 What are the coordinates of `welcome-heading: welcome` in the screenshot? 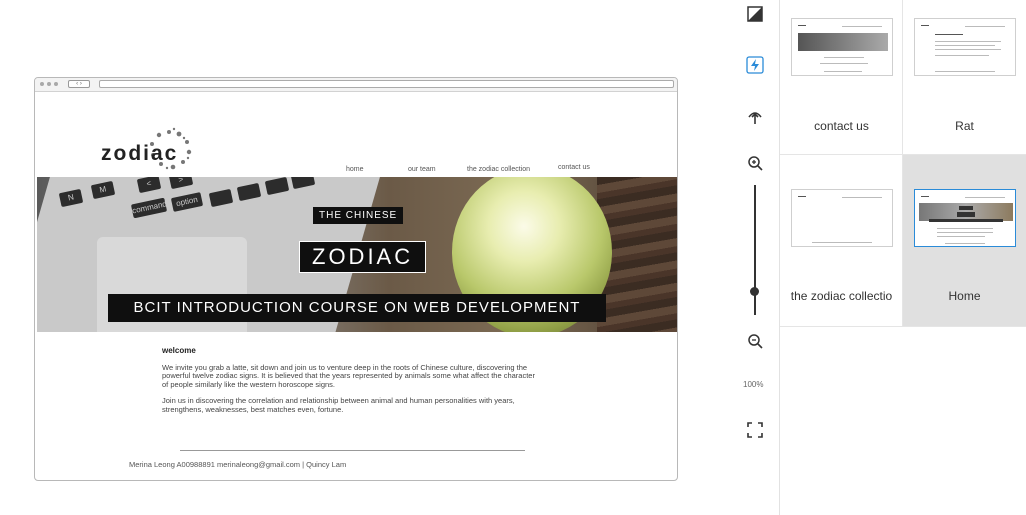 It's located at (179, 350).